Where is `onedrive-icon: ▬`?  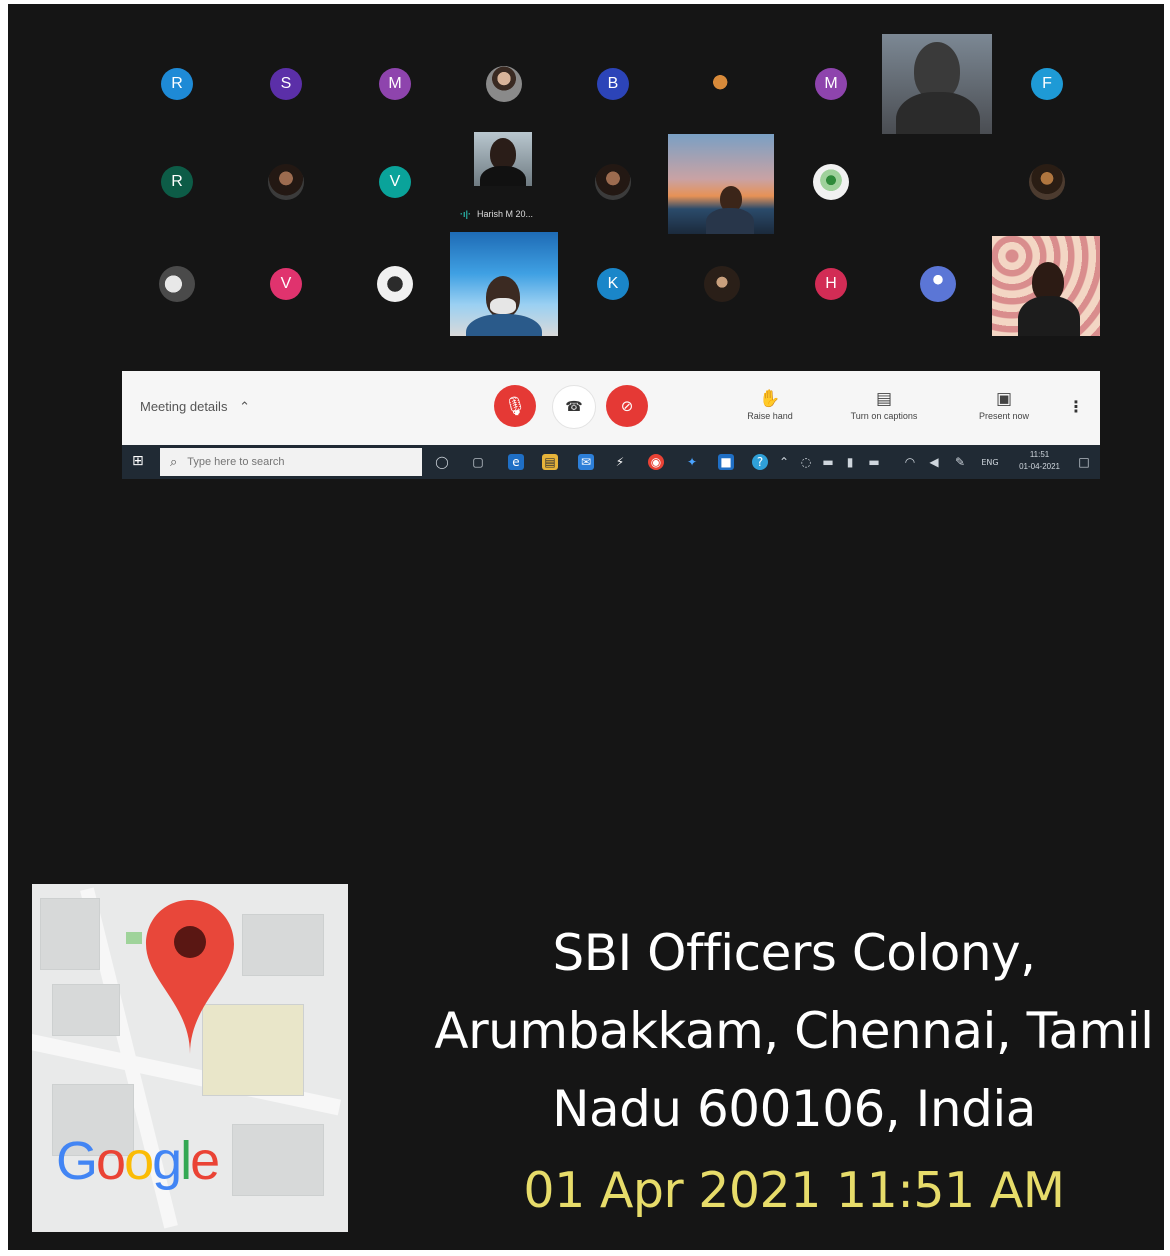
onedrive-icon: ▬ is located at coordinates (874, 462).